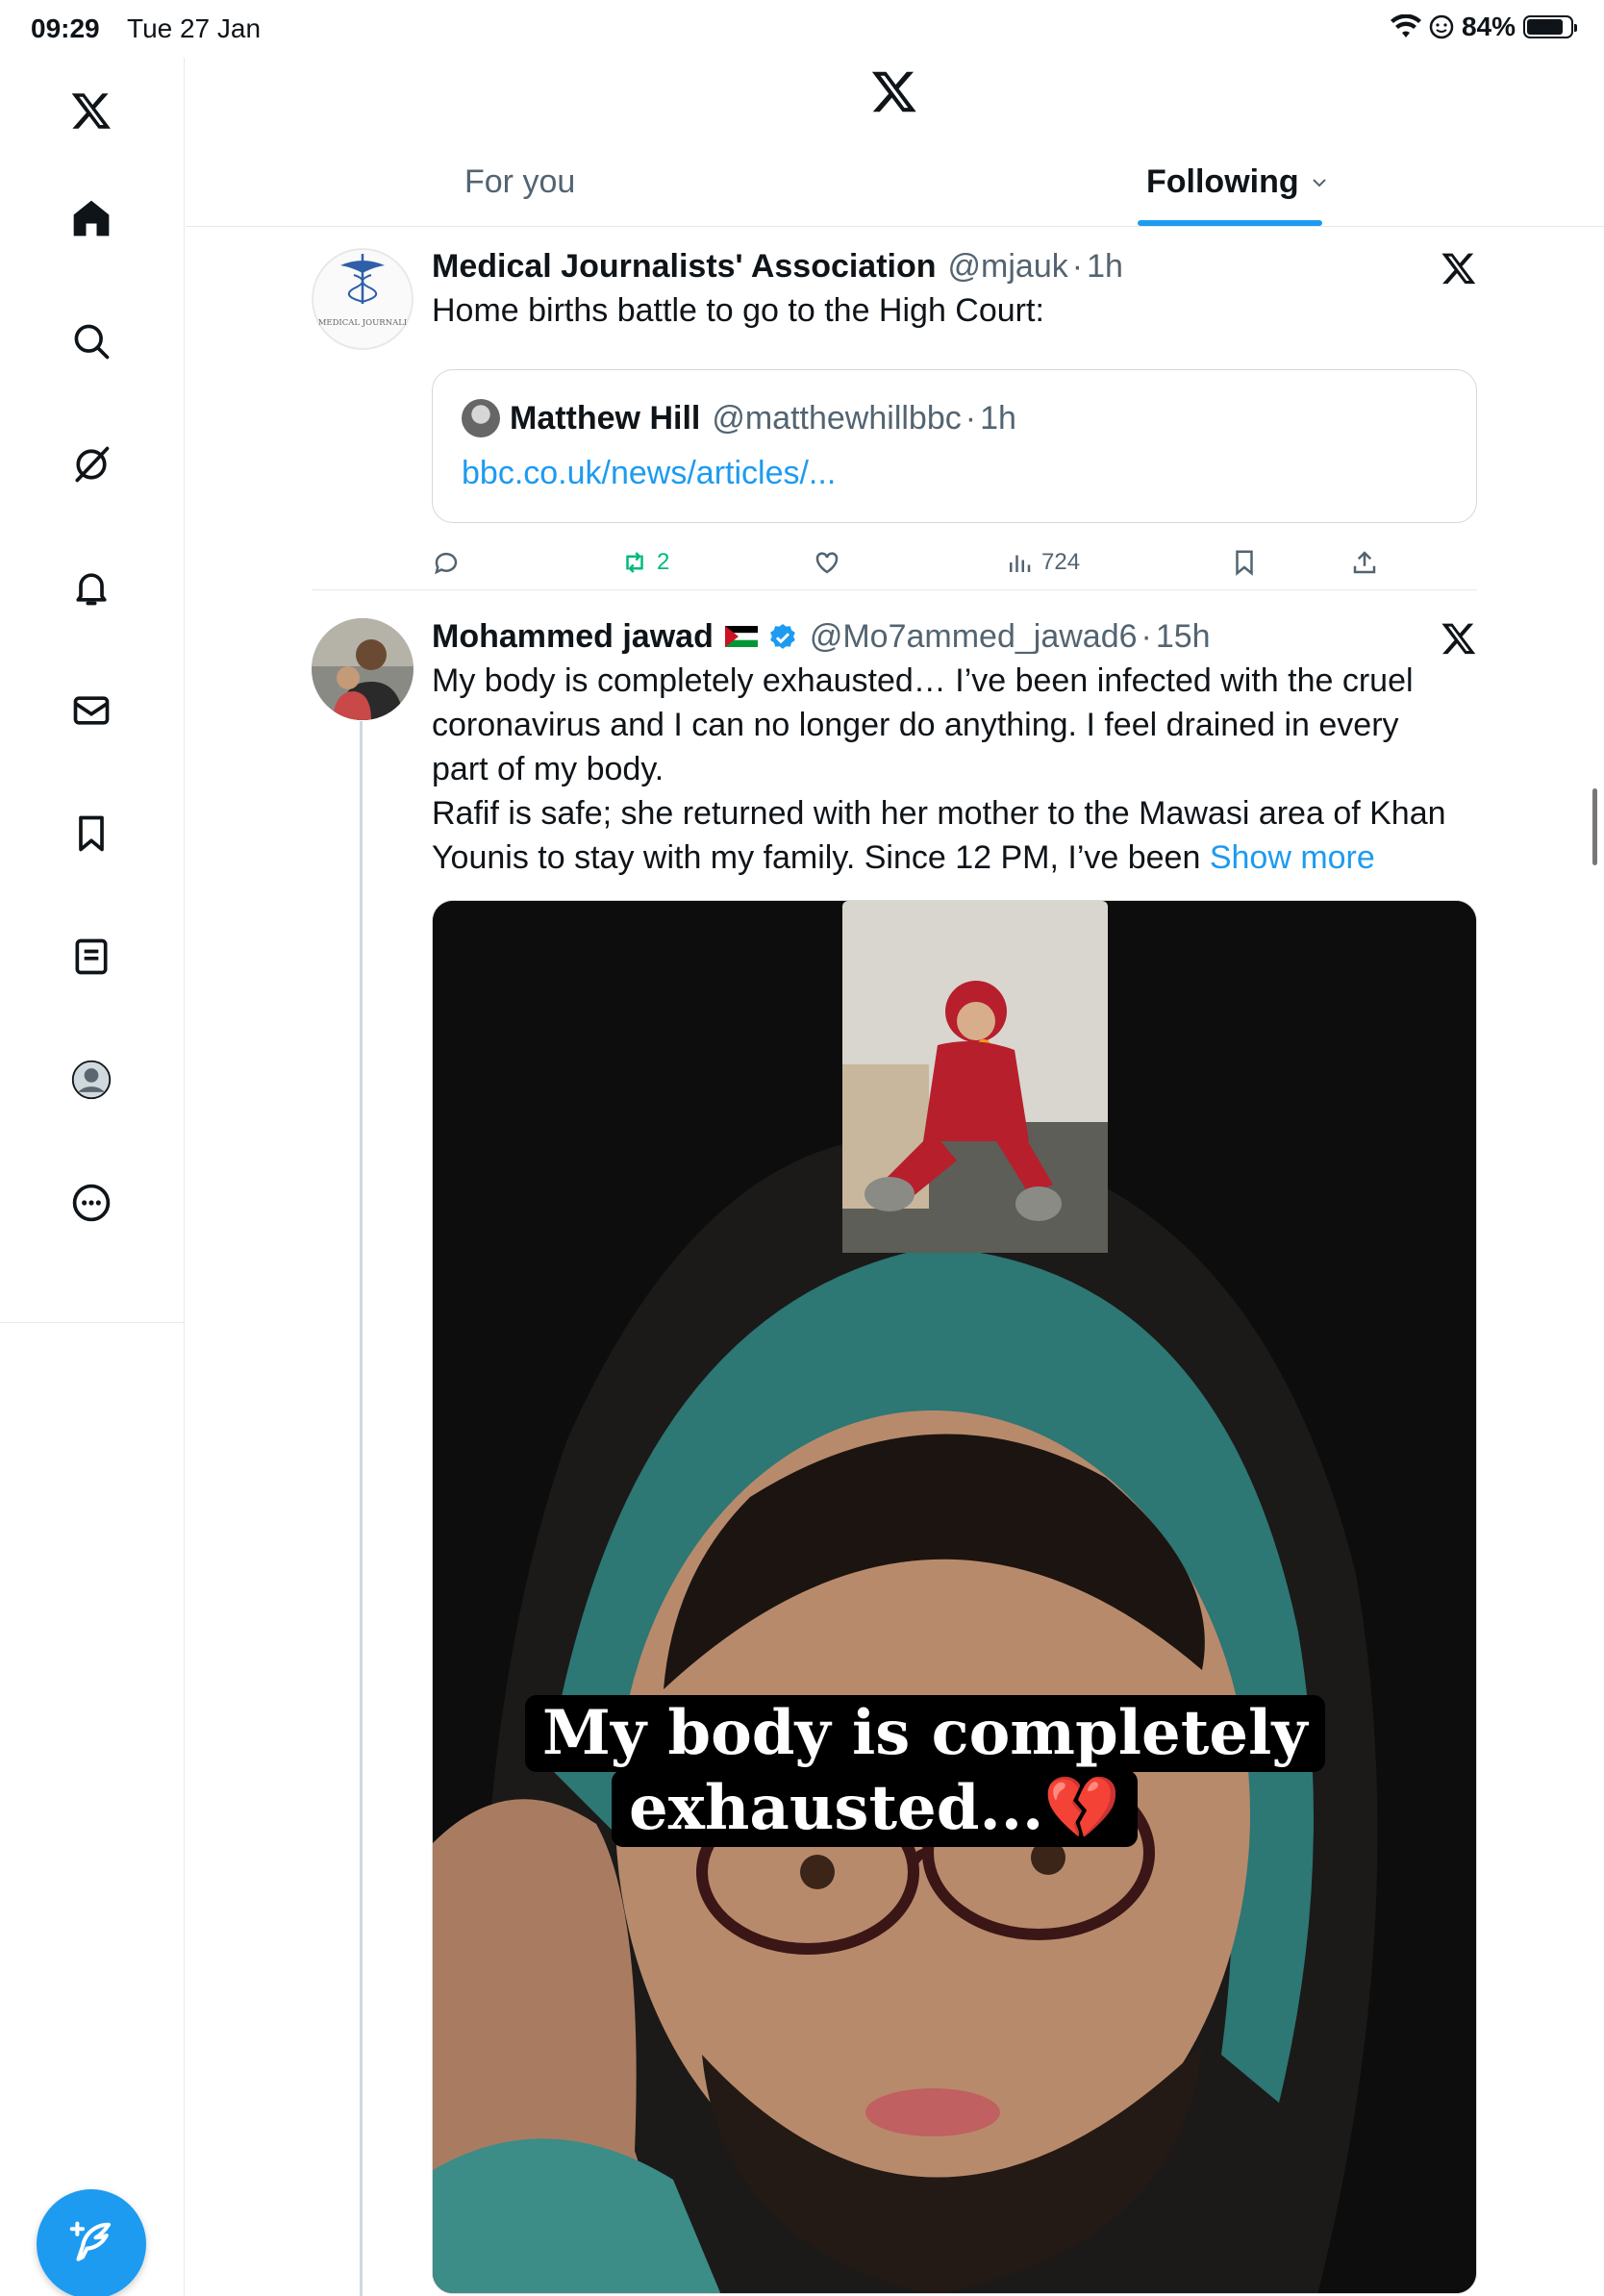  What do you see at coordinates (954, 565) in the screenshot?
I see `tweet-actions: 2 724` at bounding box center [954, 565].